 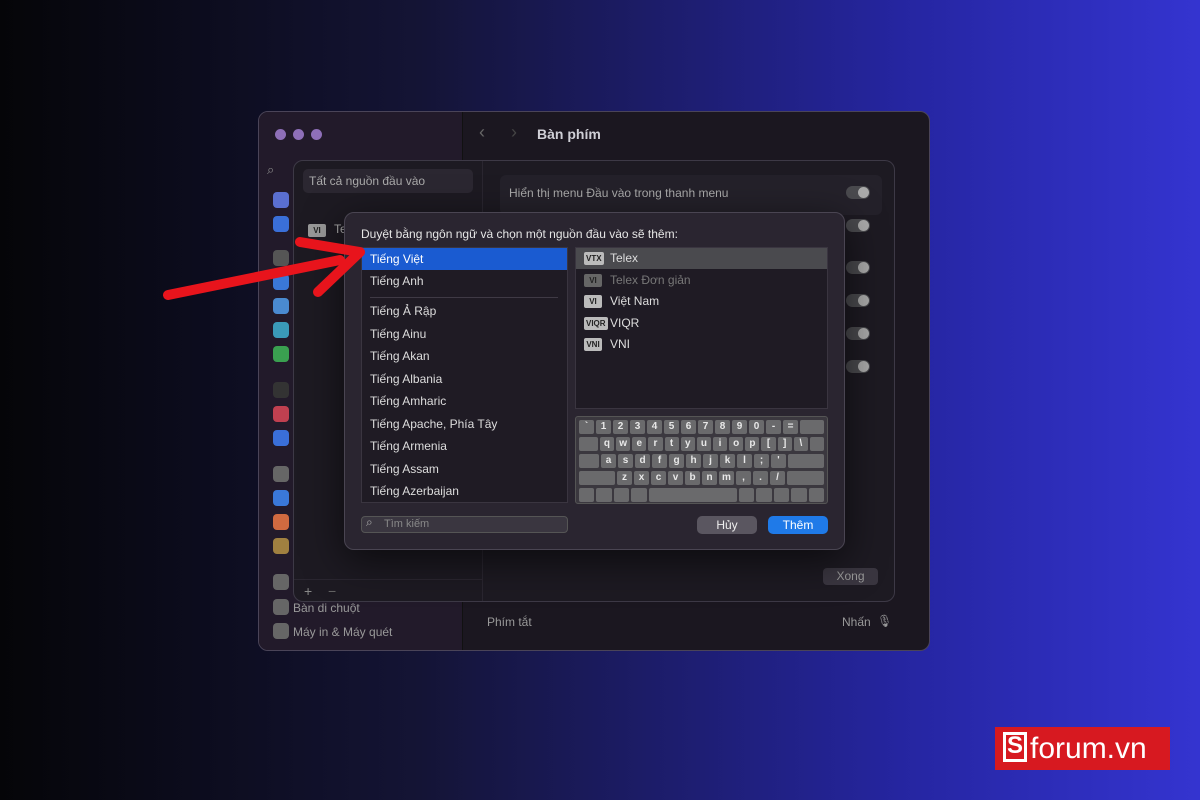 What do you see at coordinates (596, 323) in the screenshot?
I see `source-badge: VIQR` at bounding box center [596, 323].